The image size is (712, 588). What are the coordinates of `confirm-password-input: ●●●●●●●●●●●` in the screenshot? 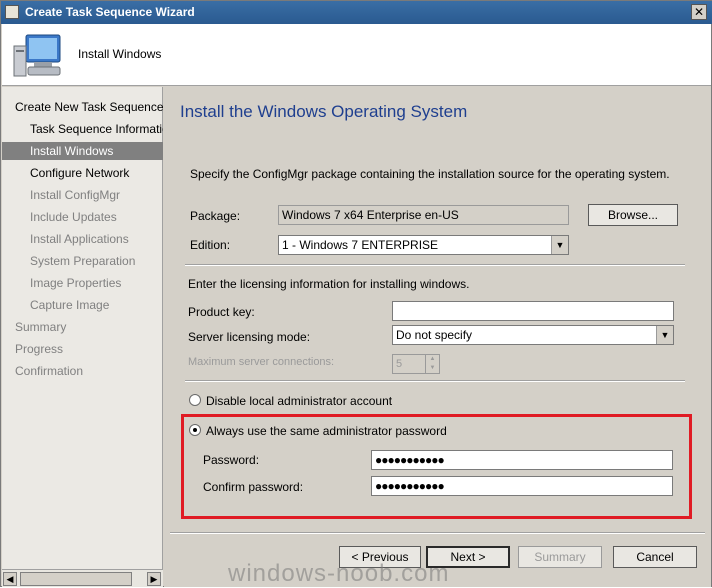 It's located at (522, 486).